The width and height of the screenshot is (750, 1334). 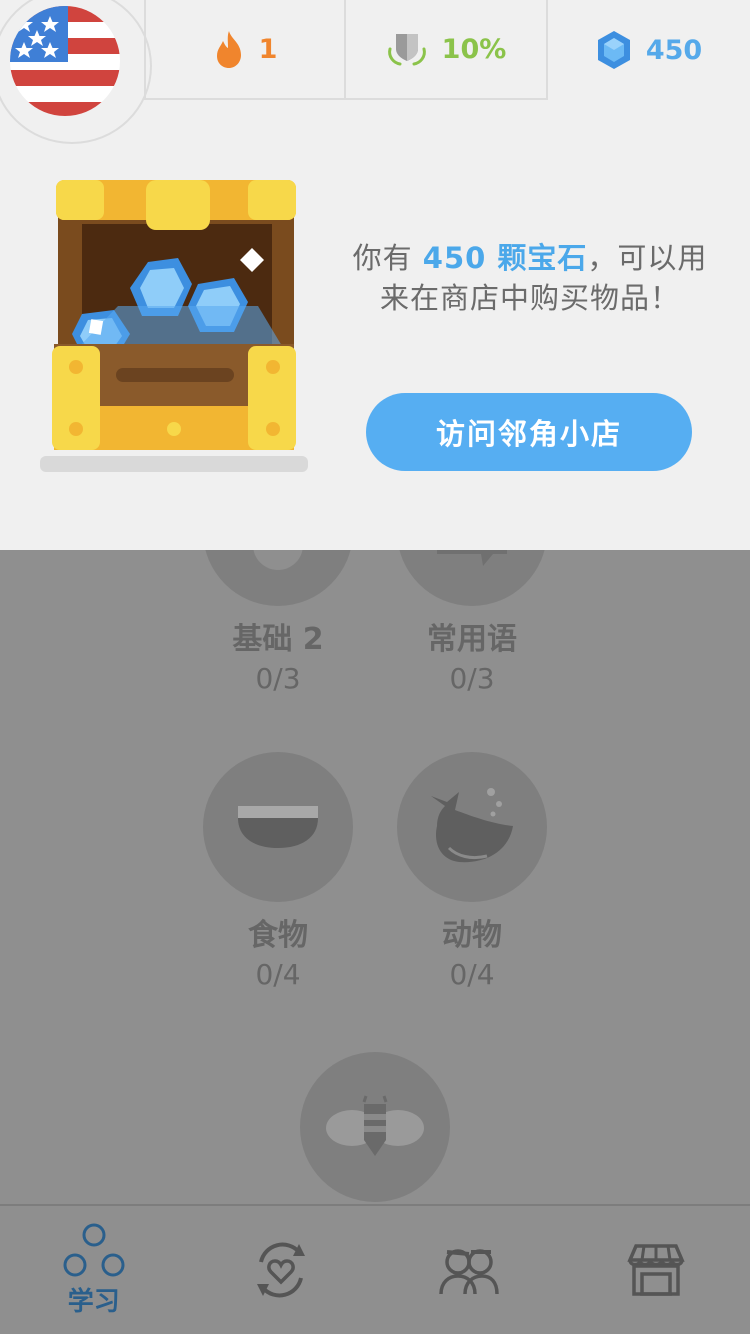 I want to click on nav-shop, so click(x=656, y=1270).